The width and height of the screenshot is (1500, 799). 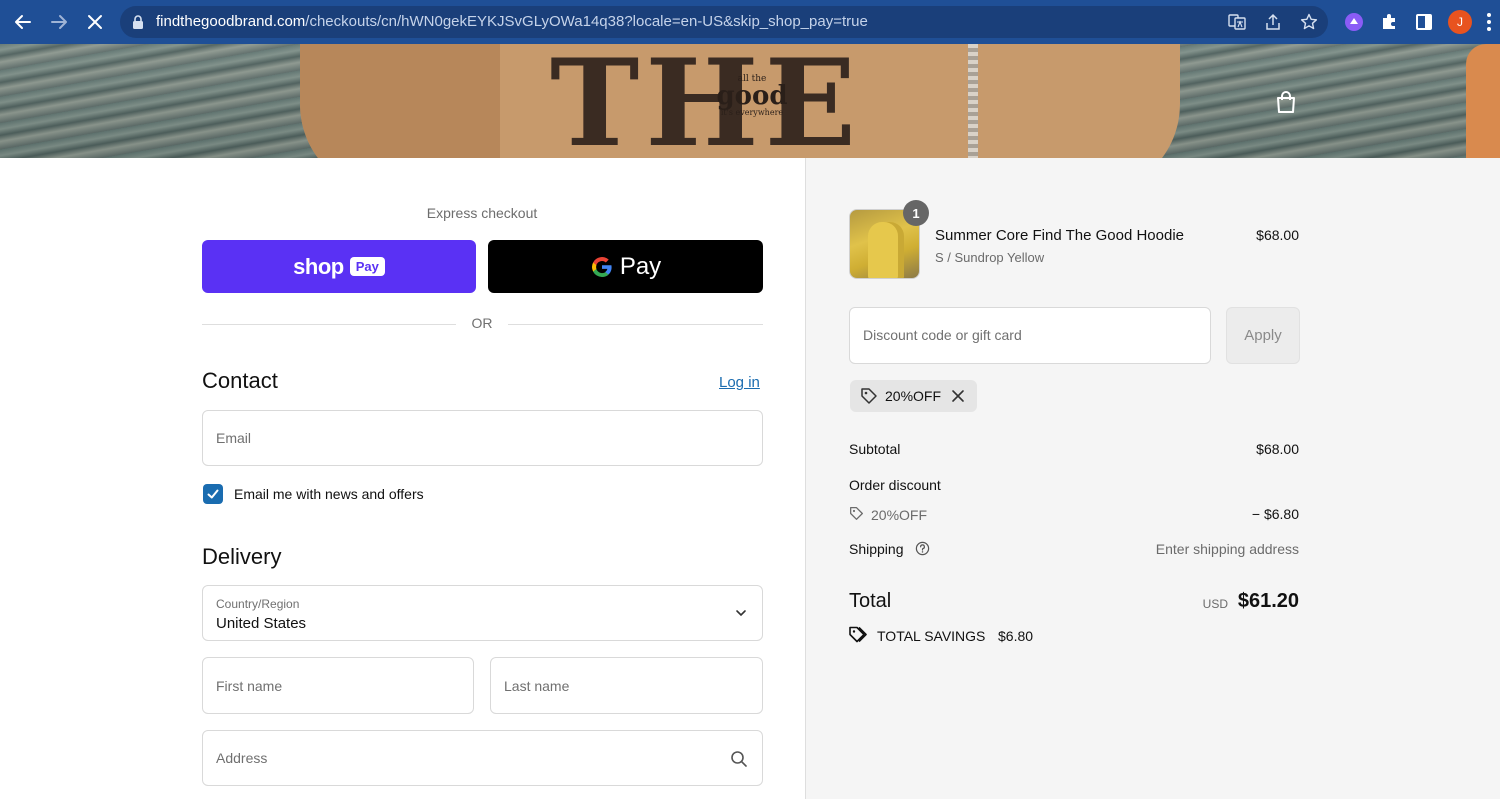 I want to click on or-divider: OR, so click(x=482, y=324).